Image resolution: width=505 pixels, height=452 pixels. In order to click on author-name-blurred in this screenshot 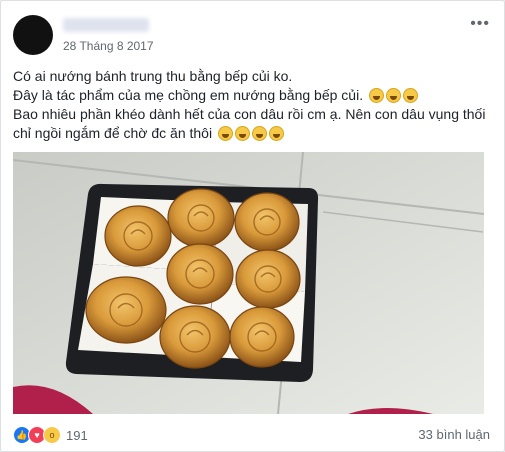, I will do `click(106, 25)`.